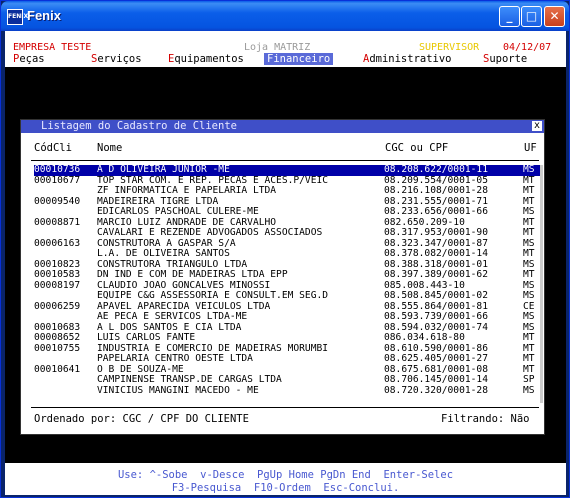  I want to click on client-code-cell: 00010736, so click(57, 169).